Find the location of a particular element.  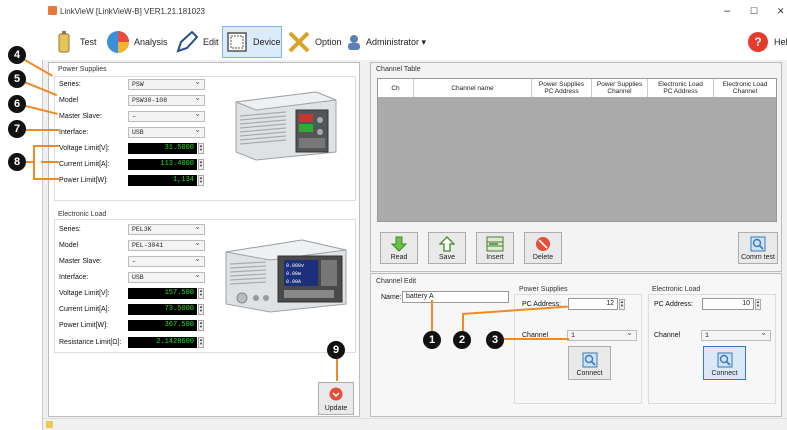

delete-icon is located at coordinates (543, 245).